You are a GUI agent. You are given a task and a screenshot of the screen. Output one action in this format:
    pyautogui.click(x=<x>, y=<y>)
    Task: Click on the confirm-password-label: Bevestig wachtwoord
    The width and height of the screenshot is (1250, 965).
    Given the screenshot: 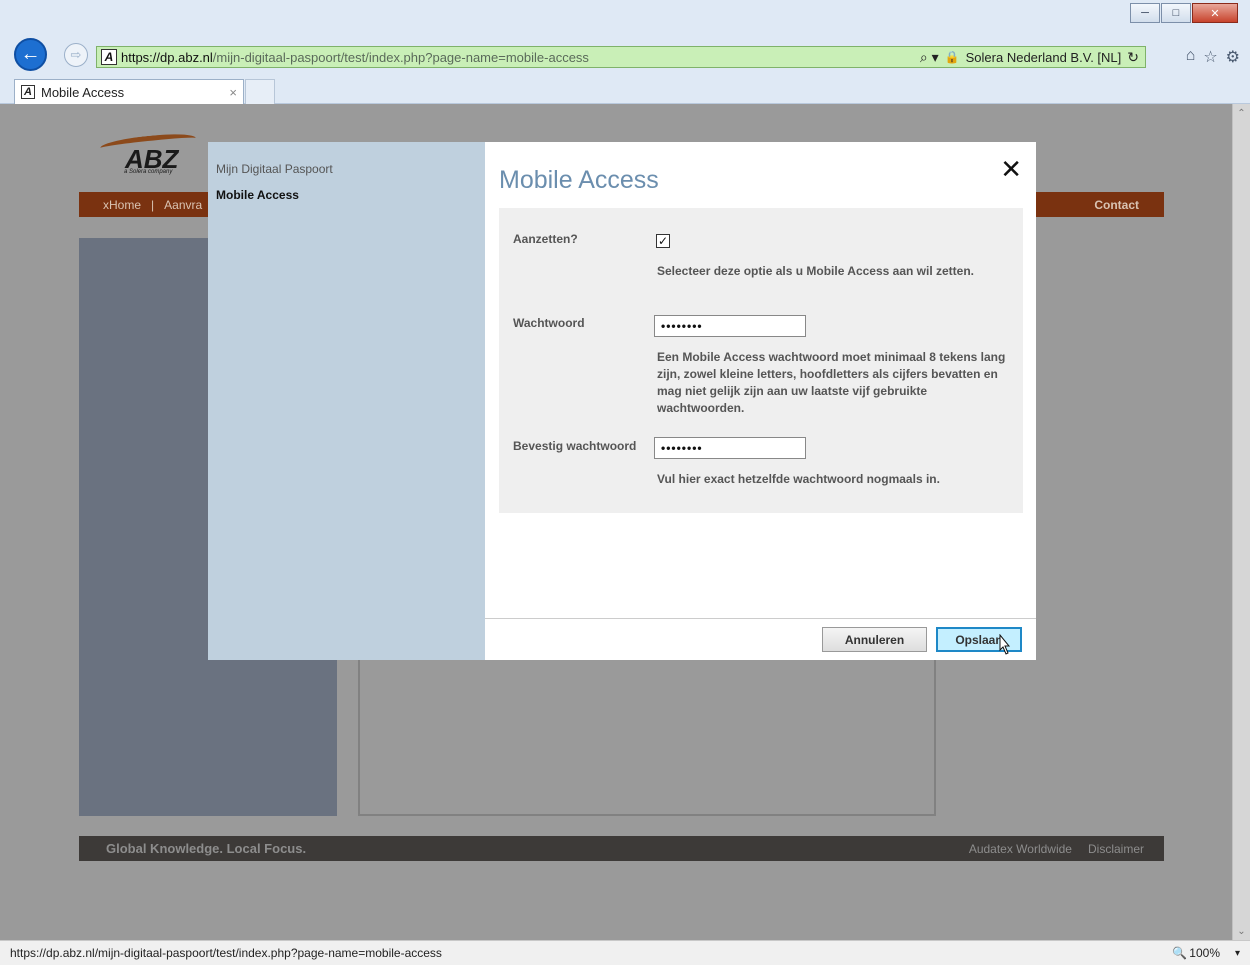 What is the action you would take?
    pyautogui.click(x=575, y=446)
    